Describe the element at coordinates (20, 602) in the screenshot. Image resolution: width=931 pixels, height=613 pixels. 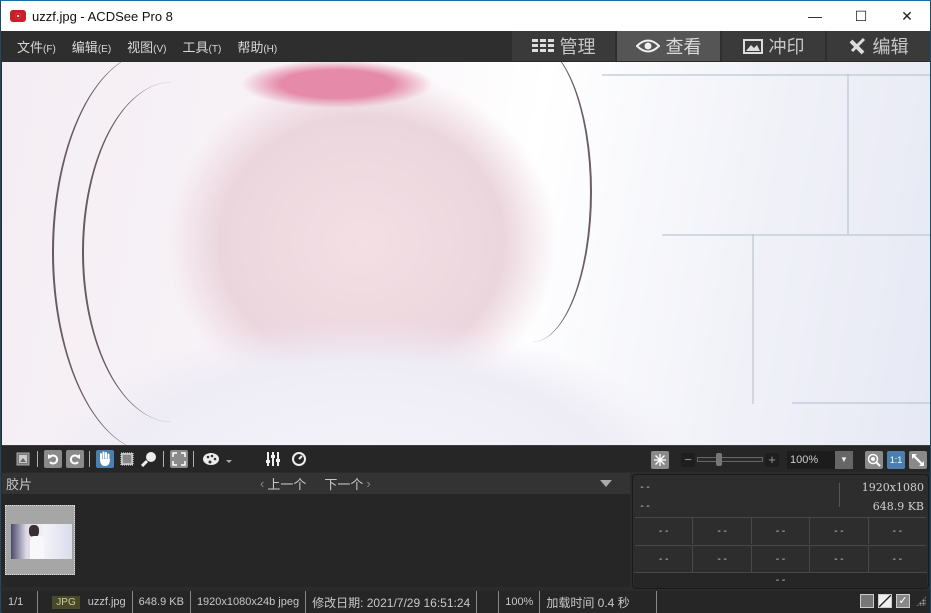
I see `status-index: 1/1` at that location.